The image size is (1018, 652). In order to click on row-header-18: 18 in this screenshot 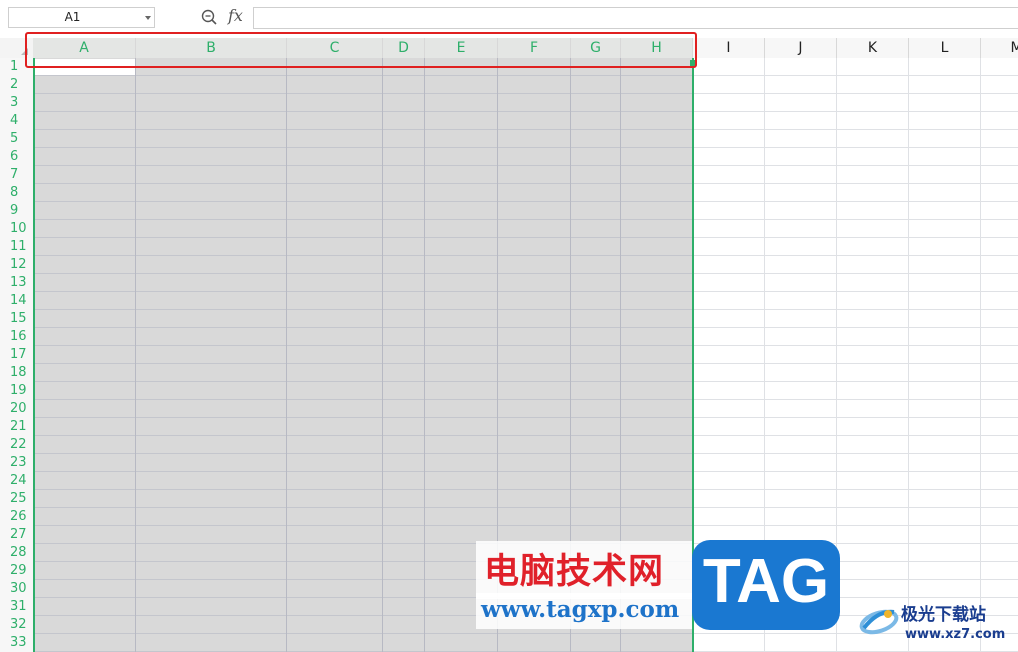, I will do `click(16, 373)`.